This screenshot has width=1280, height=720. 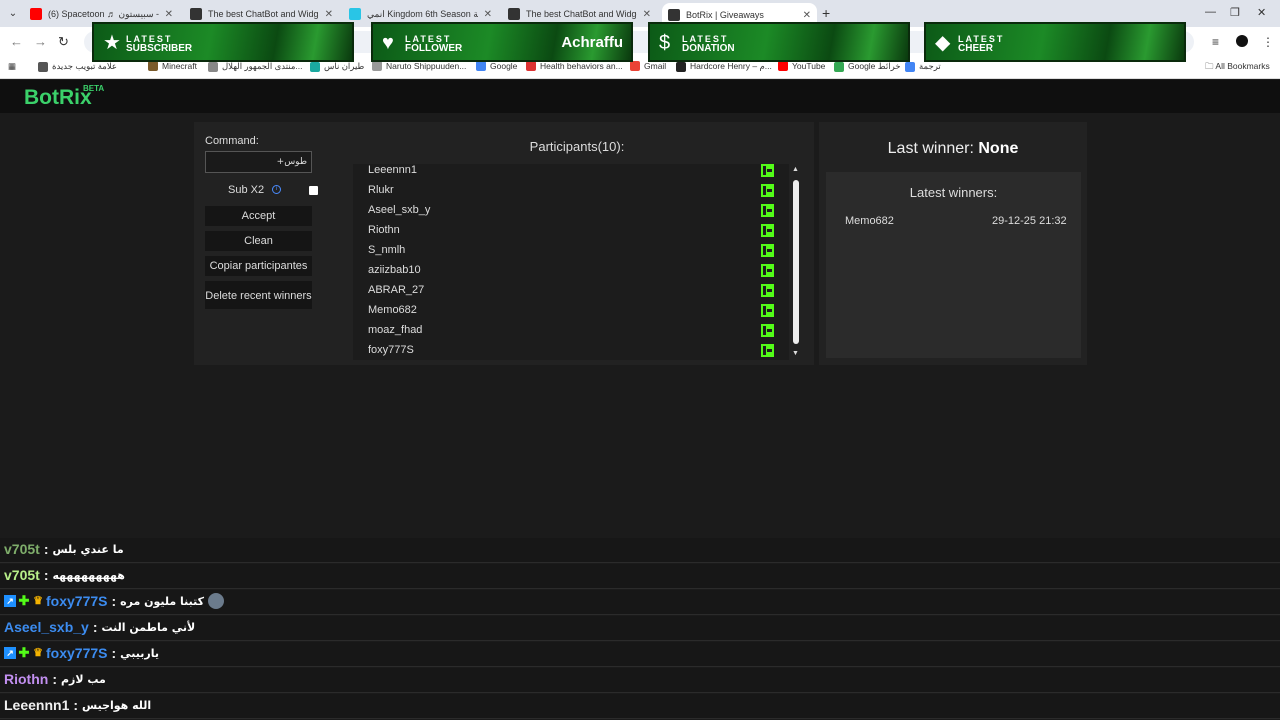 What do you see at coordinates (795, 169) in the screenshot?
I see `scroll-up-icon: ▲` at bounding box center [795, 169].